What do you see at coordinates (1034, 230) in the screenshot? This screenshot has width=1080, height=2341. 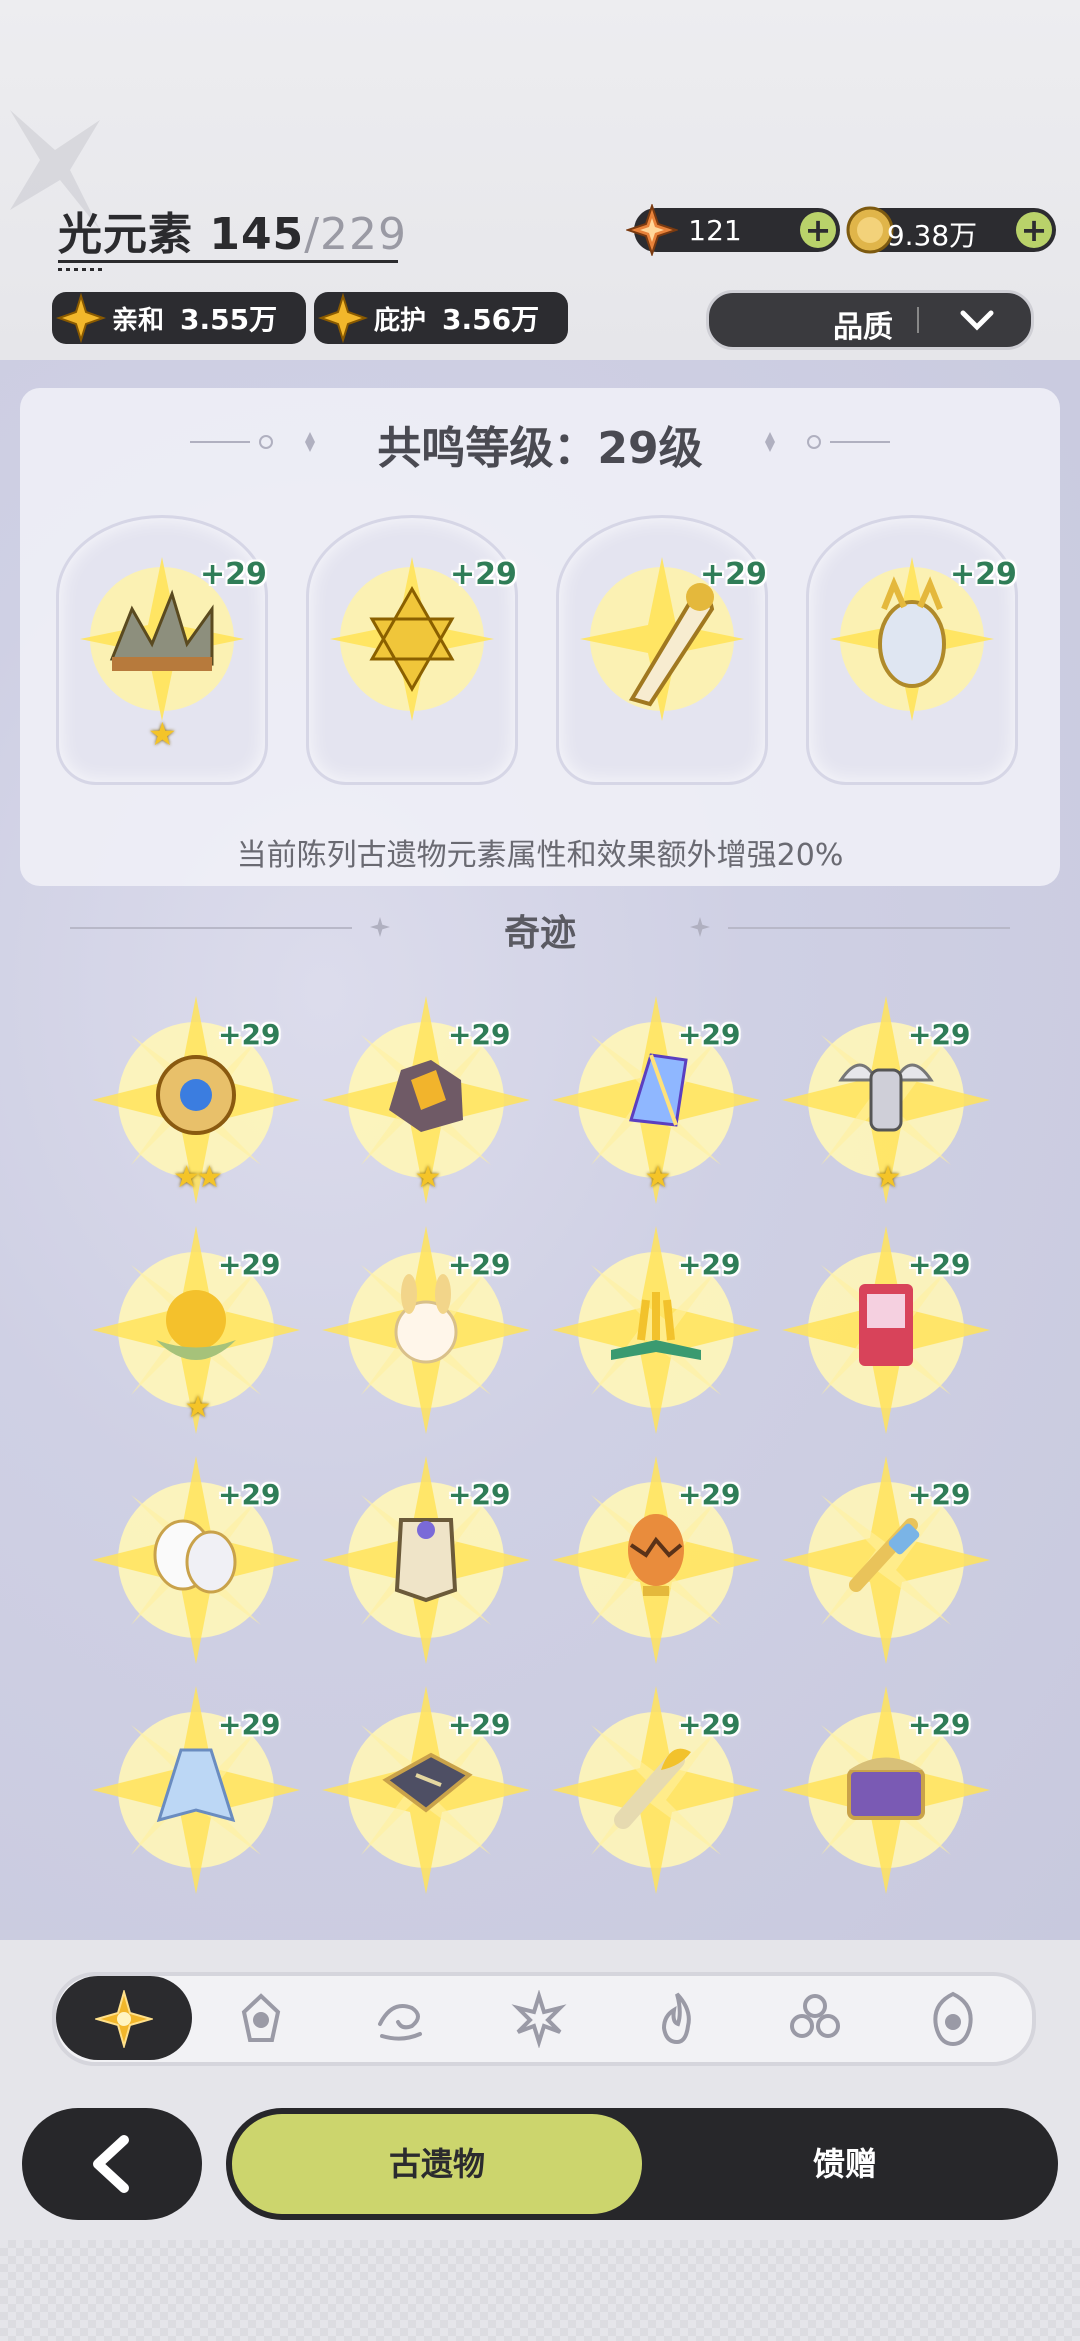 I see `add-coin-button: +` at bounding box center [1034, 230].